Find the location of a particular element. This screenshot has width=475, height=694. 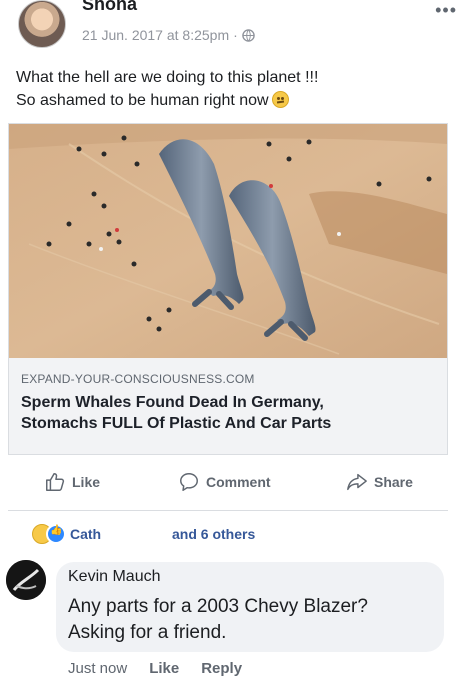

comment-text-line: Any parts for a 2003 Chevy Blazer? is located at coordinates (218, 606).